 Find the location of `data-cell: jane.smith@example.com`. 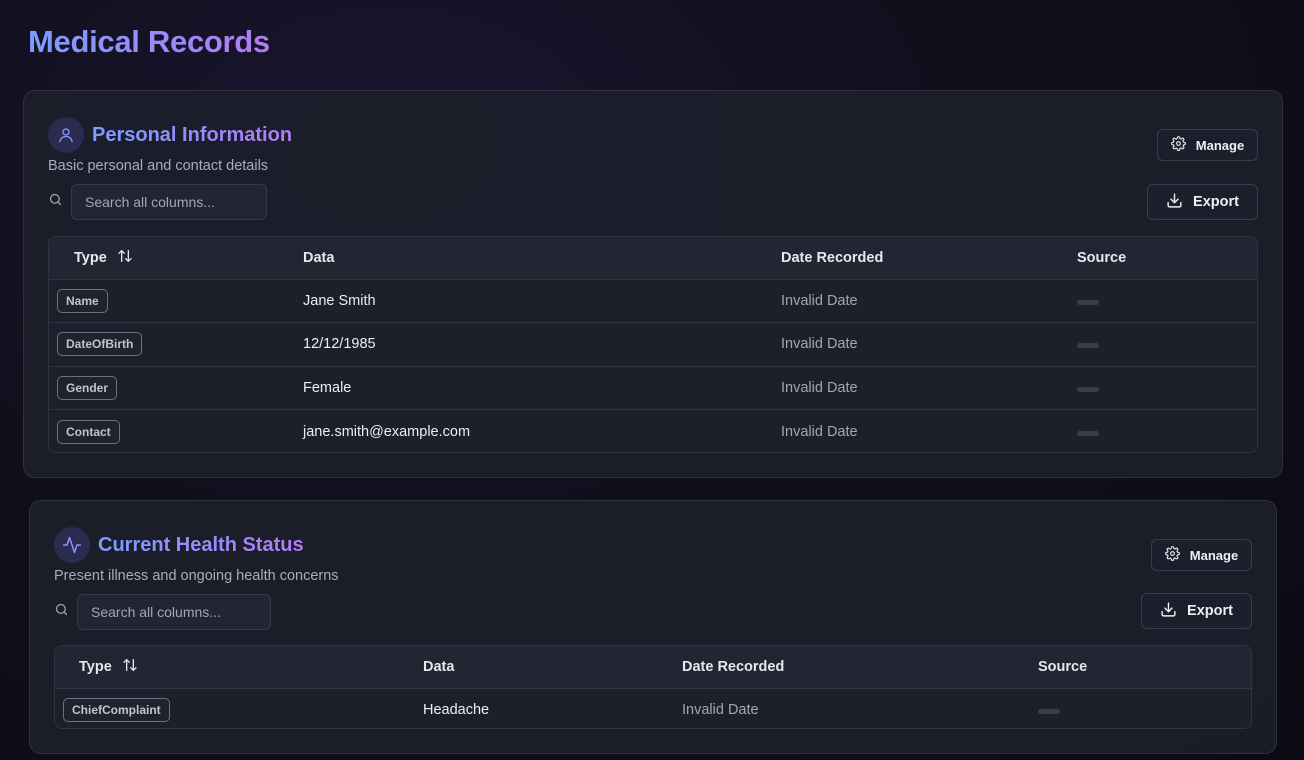

data-cell: jane.smith@example.com is located at coordinates (387, 431).